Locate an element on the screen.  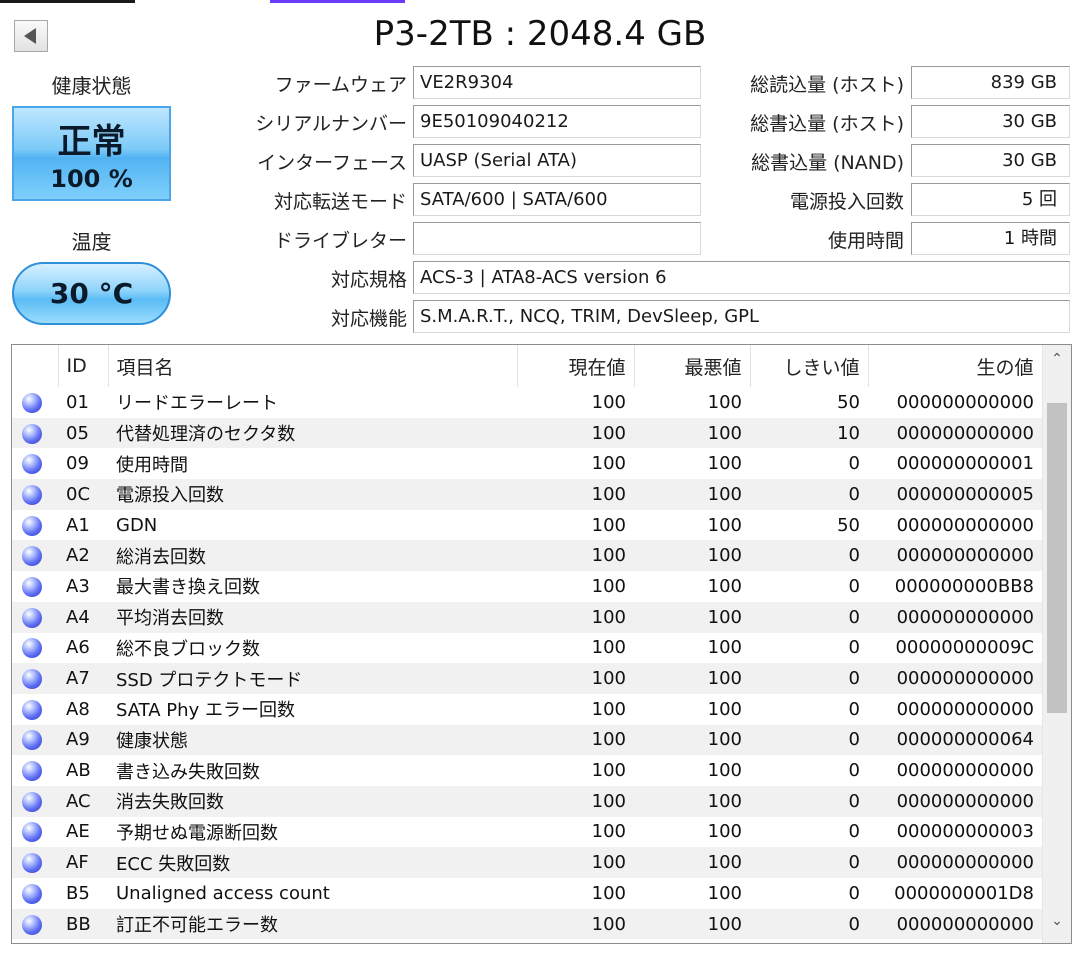
table-row: 05 代替処理済のセクタ数 100 100 10 000000000000 is located at coordinates (527, 433).